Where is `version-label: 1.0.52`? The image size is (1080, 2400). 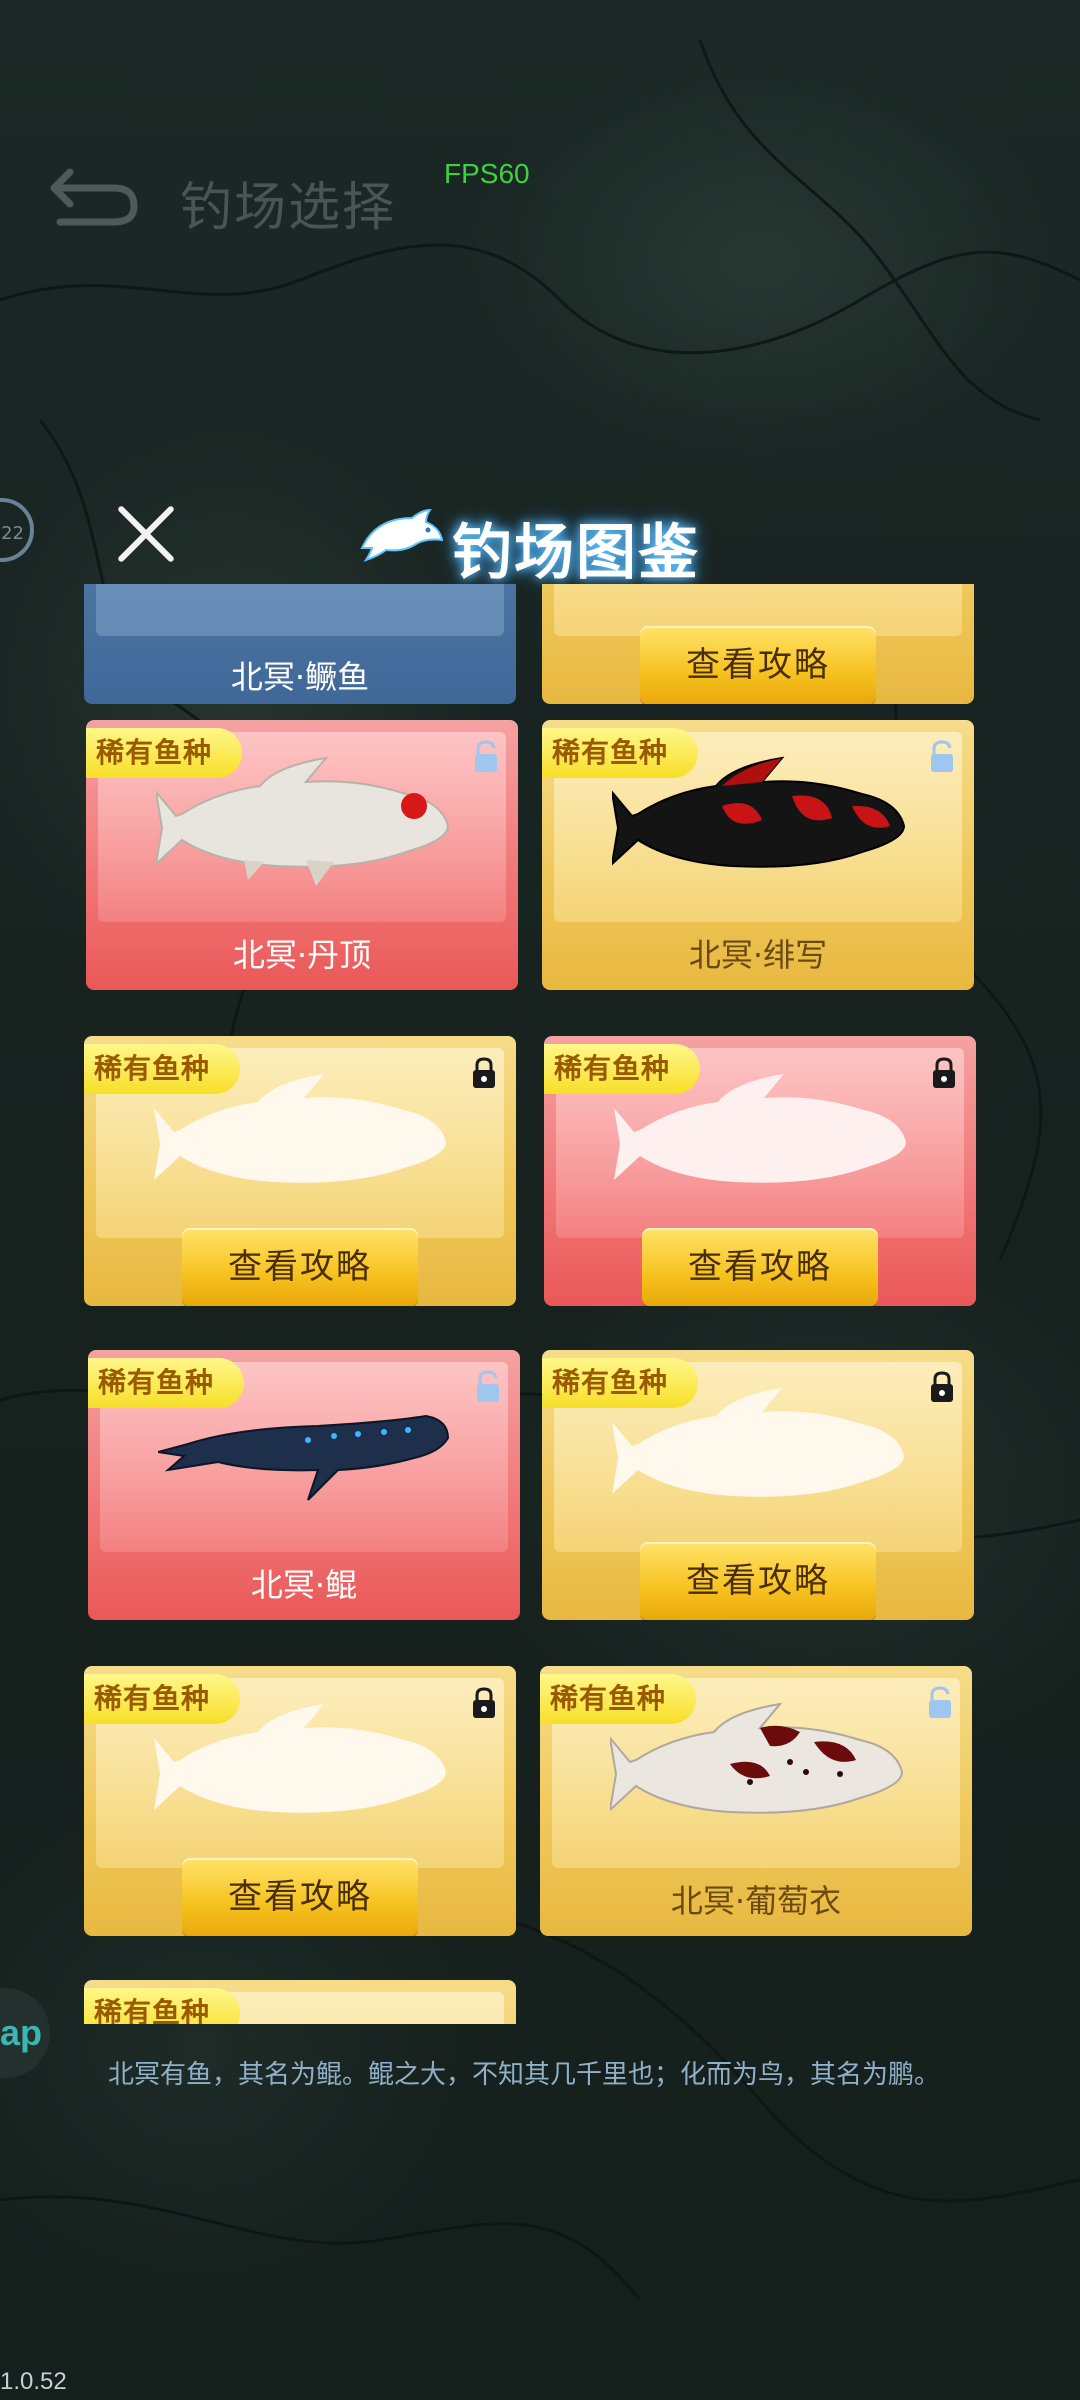 version-label: 1.0.52 is located at coordinates (33, 2381).